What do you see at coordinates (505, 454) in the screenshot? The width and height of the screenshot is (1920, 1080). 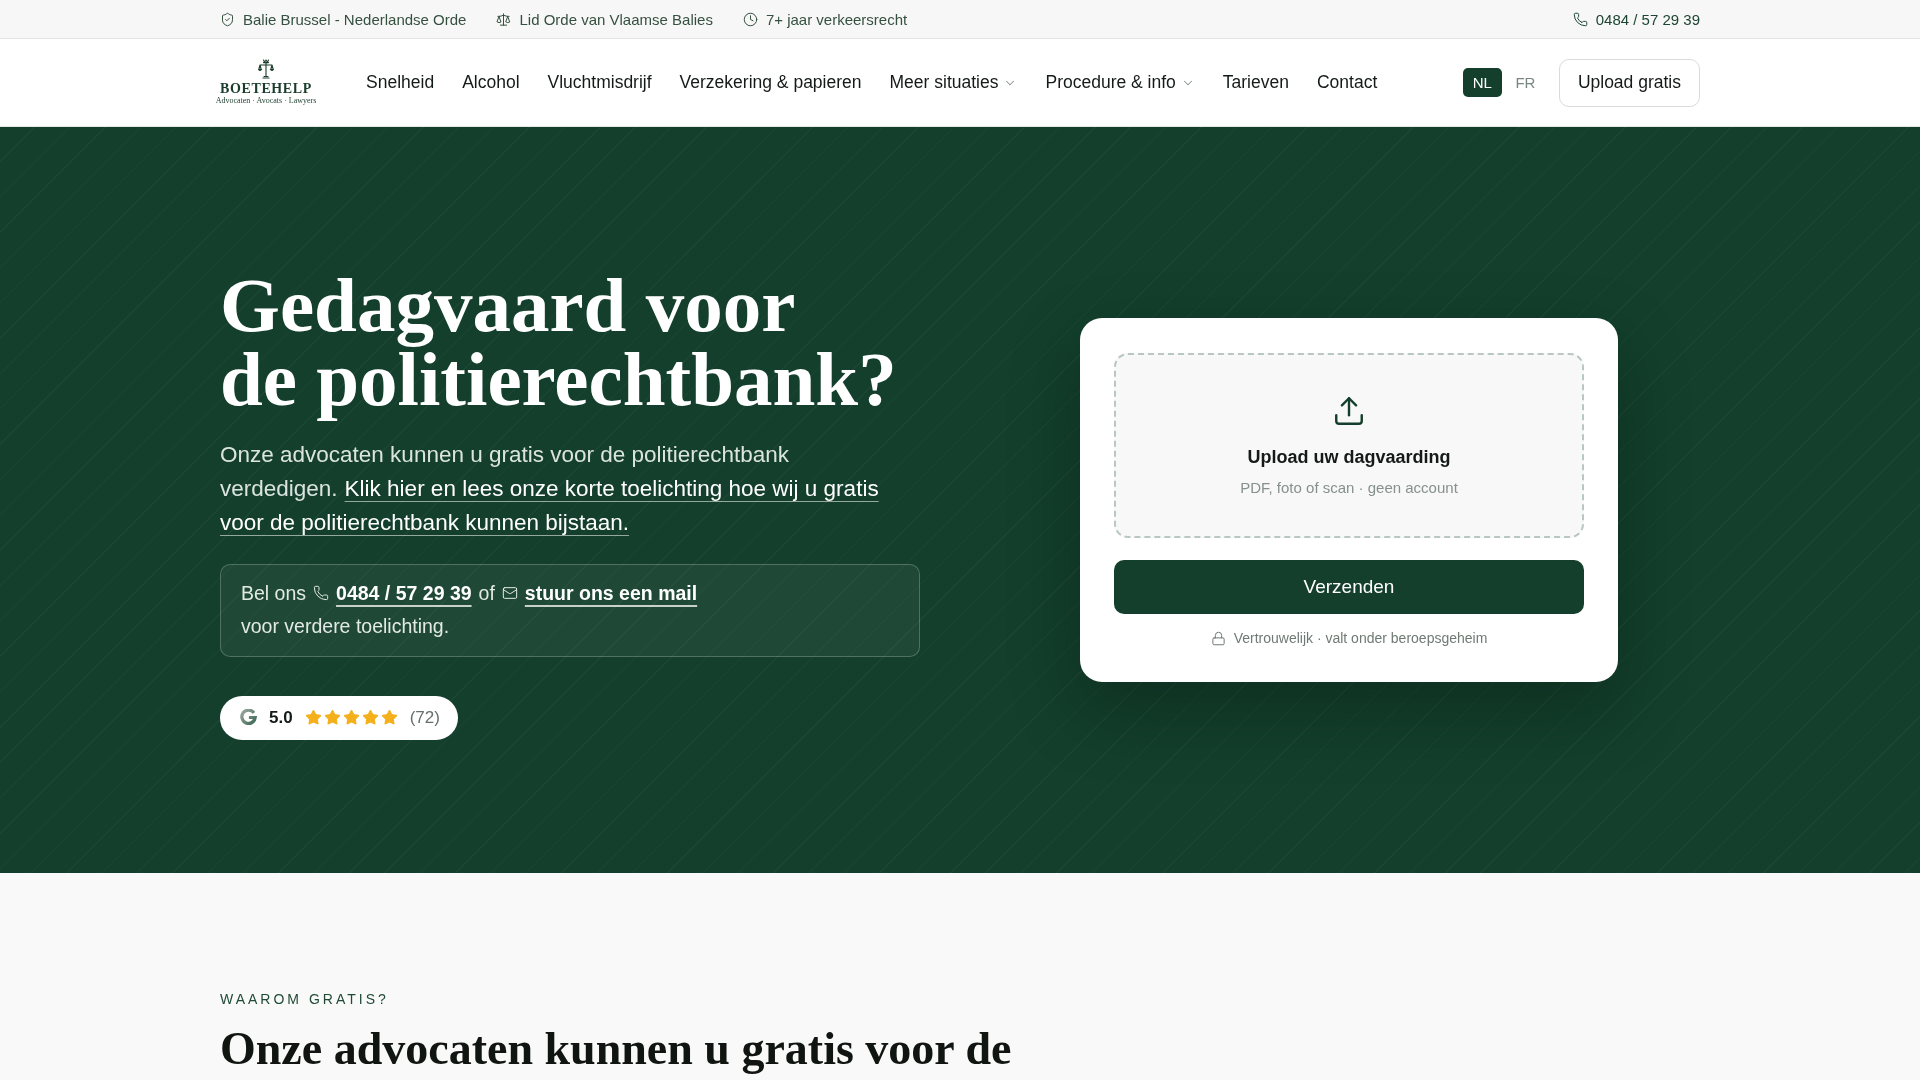 I see `intro-text: Onze advocaten kunnen u gratis voor de politierechtbank` at bounding box center [505, 454].